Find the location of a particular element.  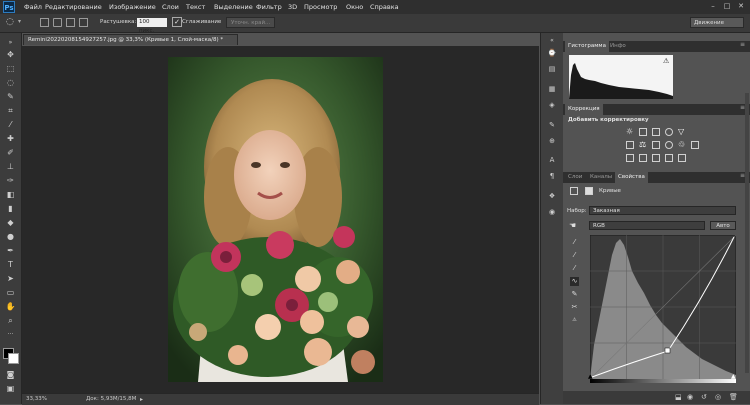

menu-type: Текст is located at coordinates (195, 7).